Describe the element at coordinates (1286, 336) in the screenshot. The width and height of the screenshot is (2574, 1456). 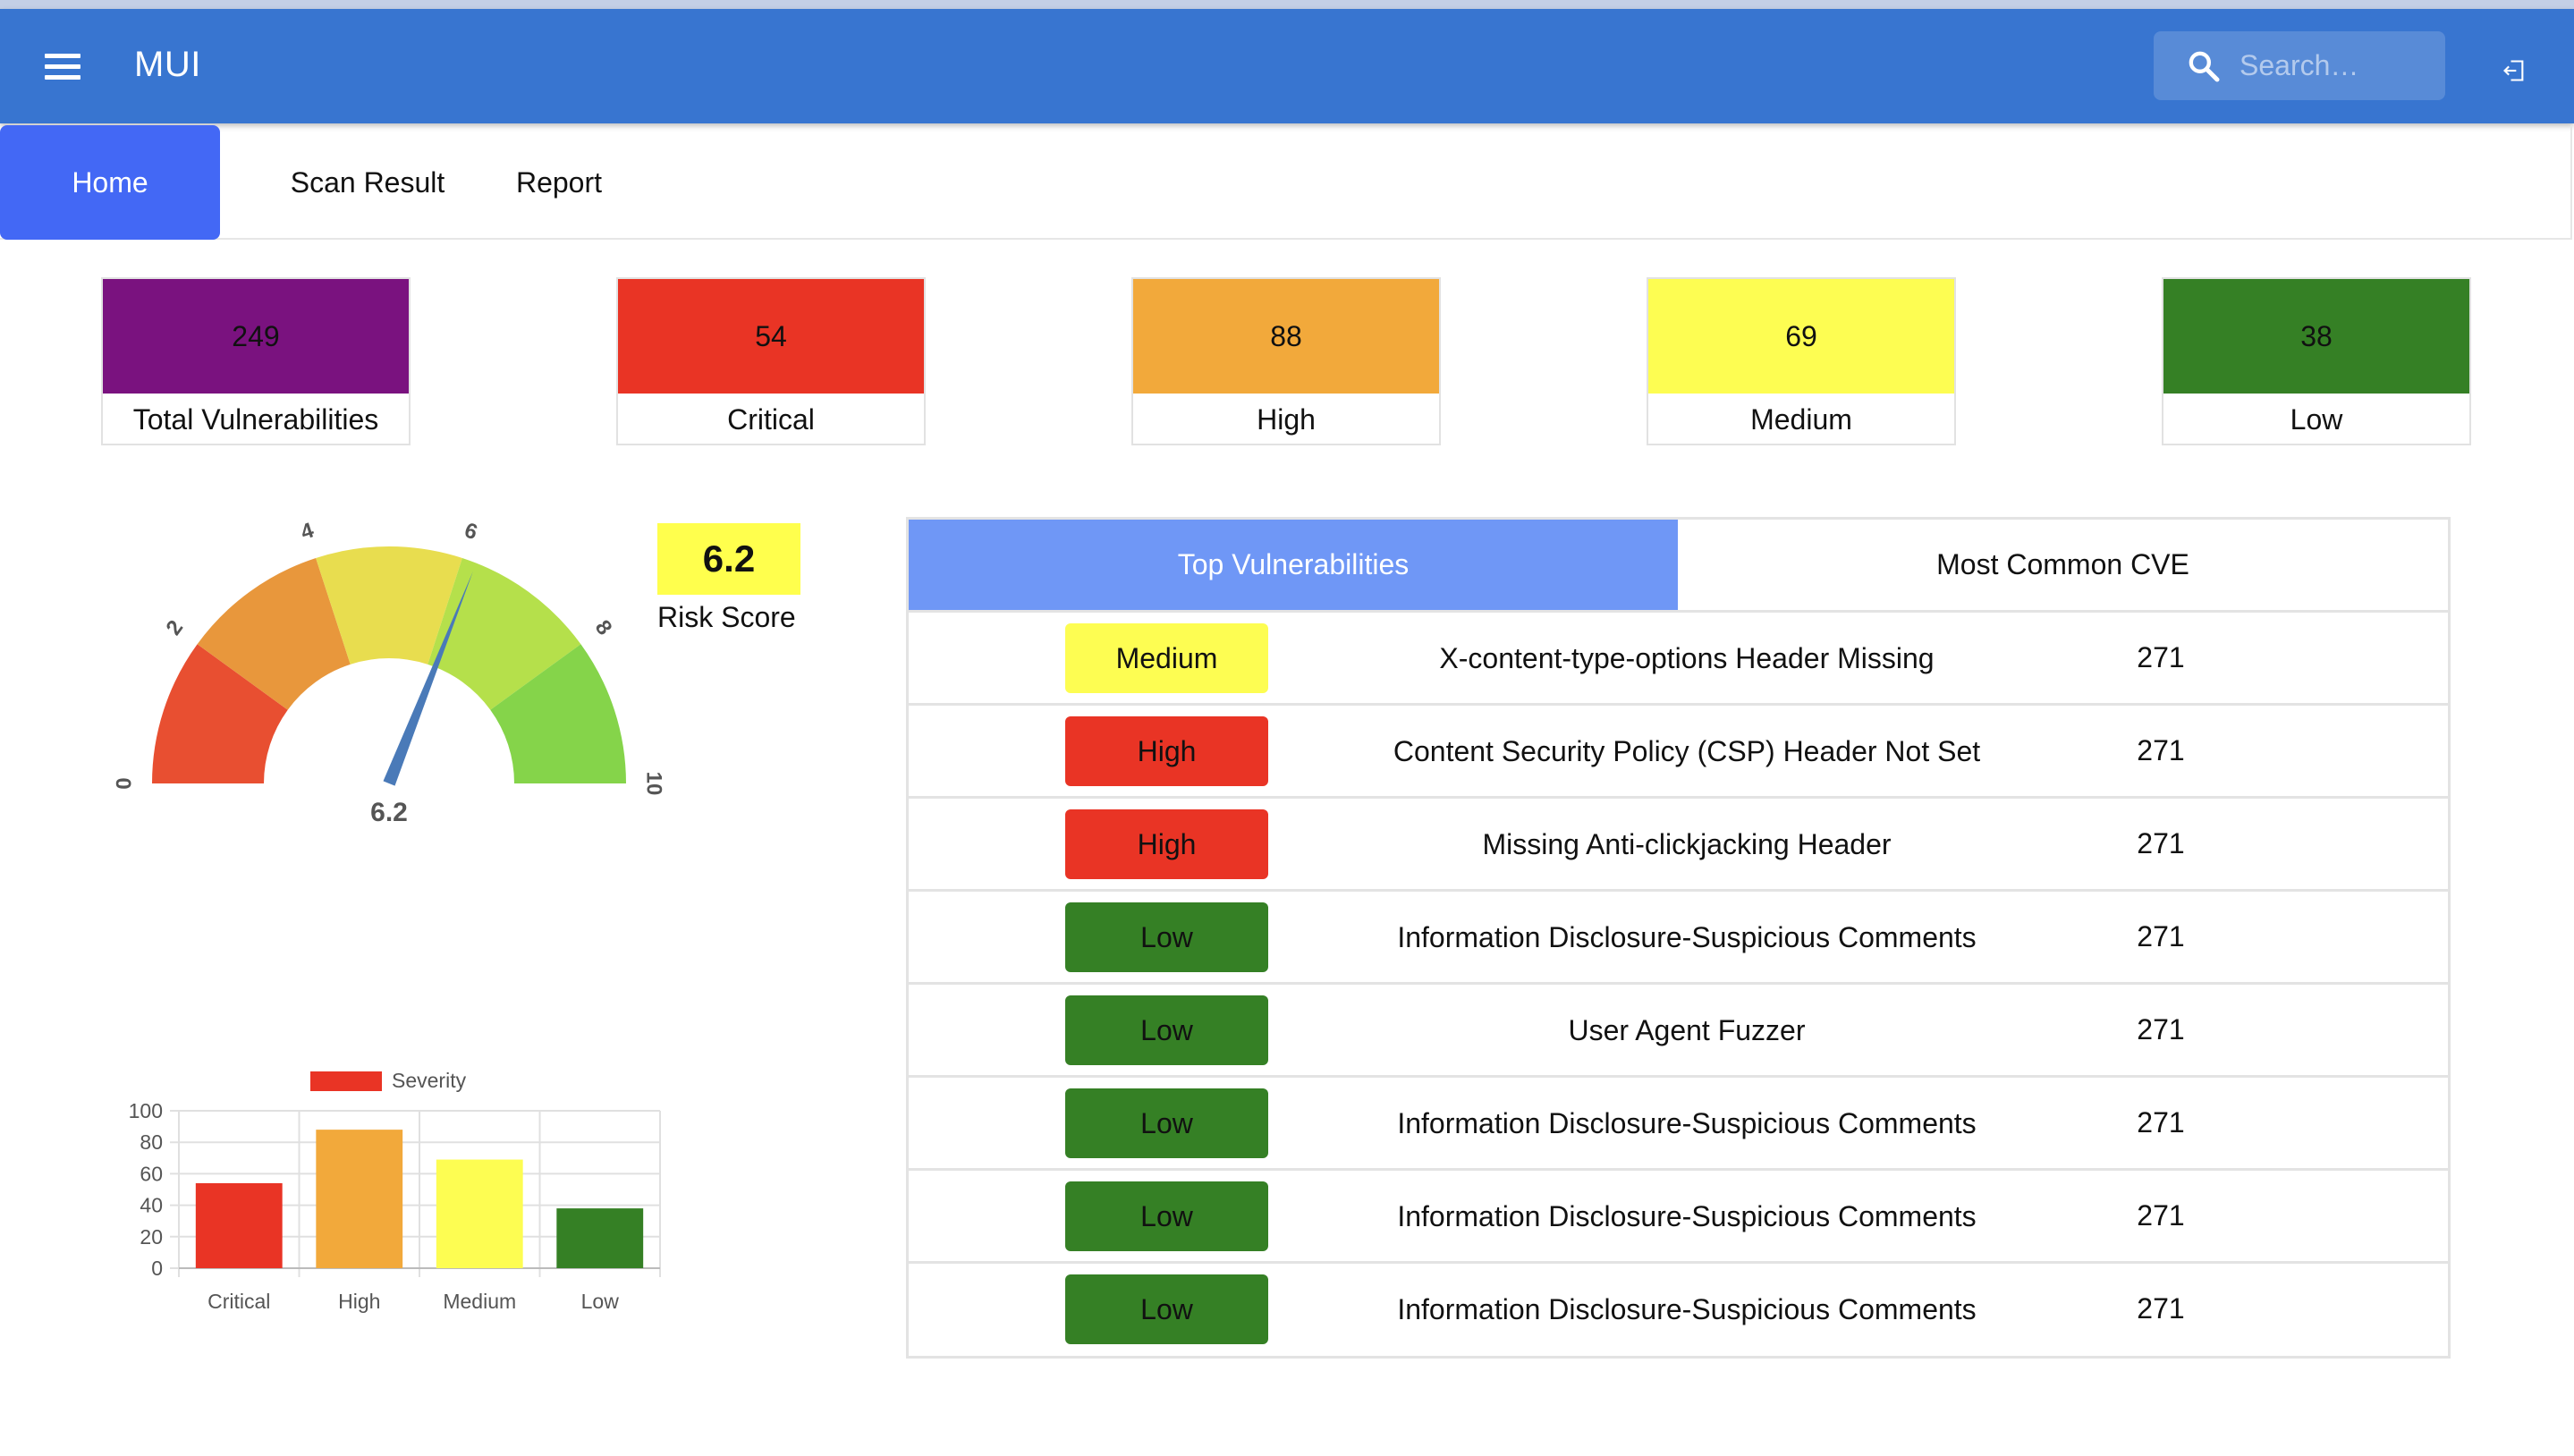
I see `card-value-box: 88` at that location.